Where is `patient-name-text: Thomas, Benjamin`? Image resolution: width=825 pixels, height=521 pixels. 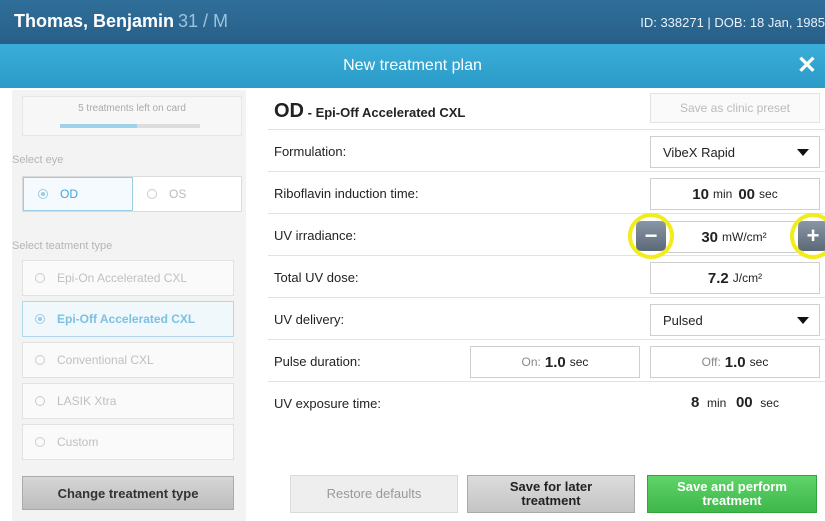 patient-name-text: Thomas, Benjamin is located at coordinates (94, 21).